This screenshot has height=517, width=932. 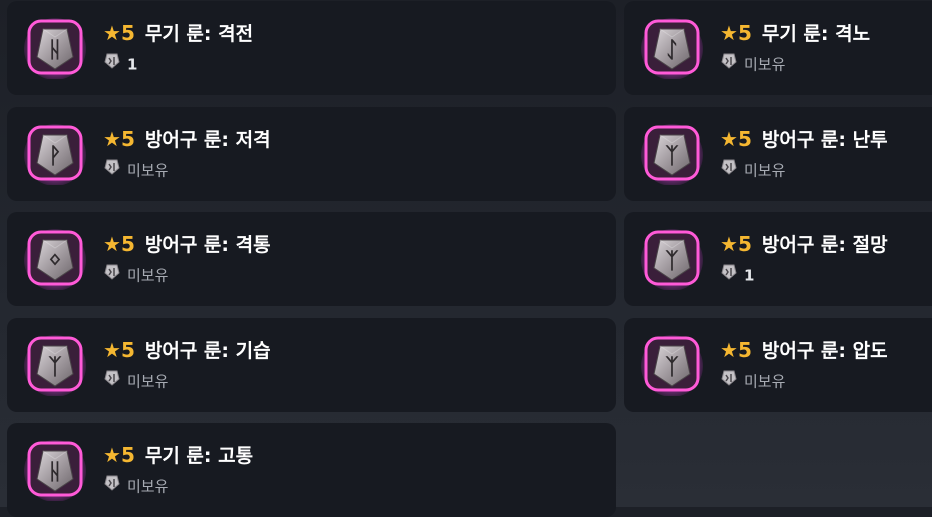 I want to click on rune-title: ★5 방어구 룬: 저격, so click(x=187, y=139).